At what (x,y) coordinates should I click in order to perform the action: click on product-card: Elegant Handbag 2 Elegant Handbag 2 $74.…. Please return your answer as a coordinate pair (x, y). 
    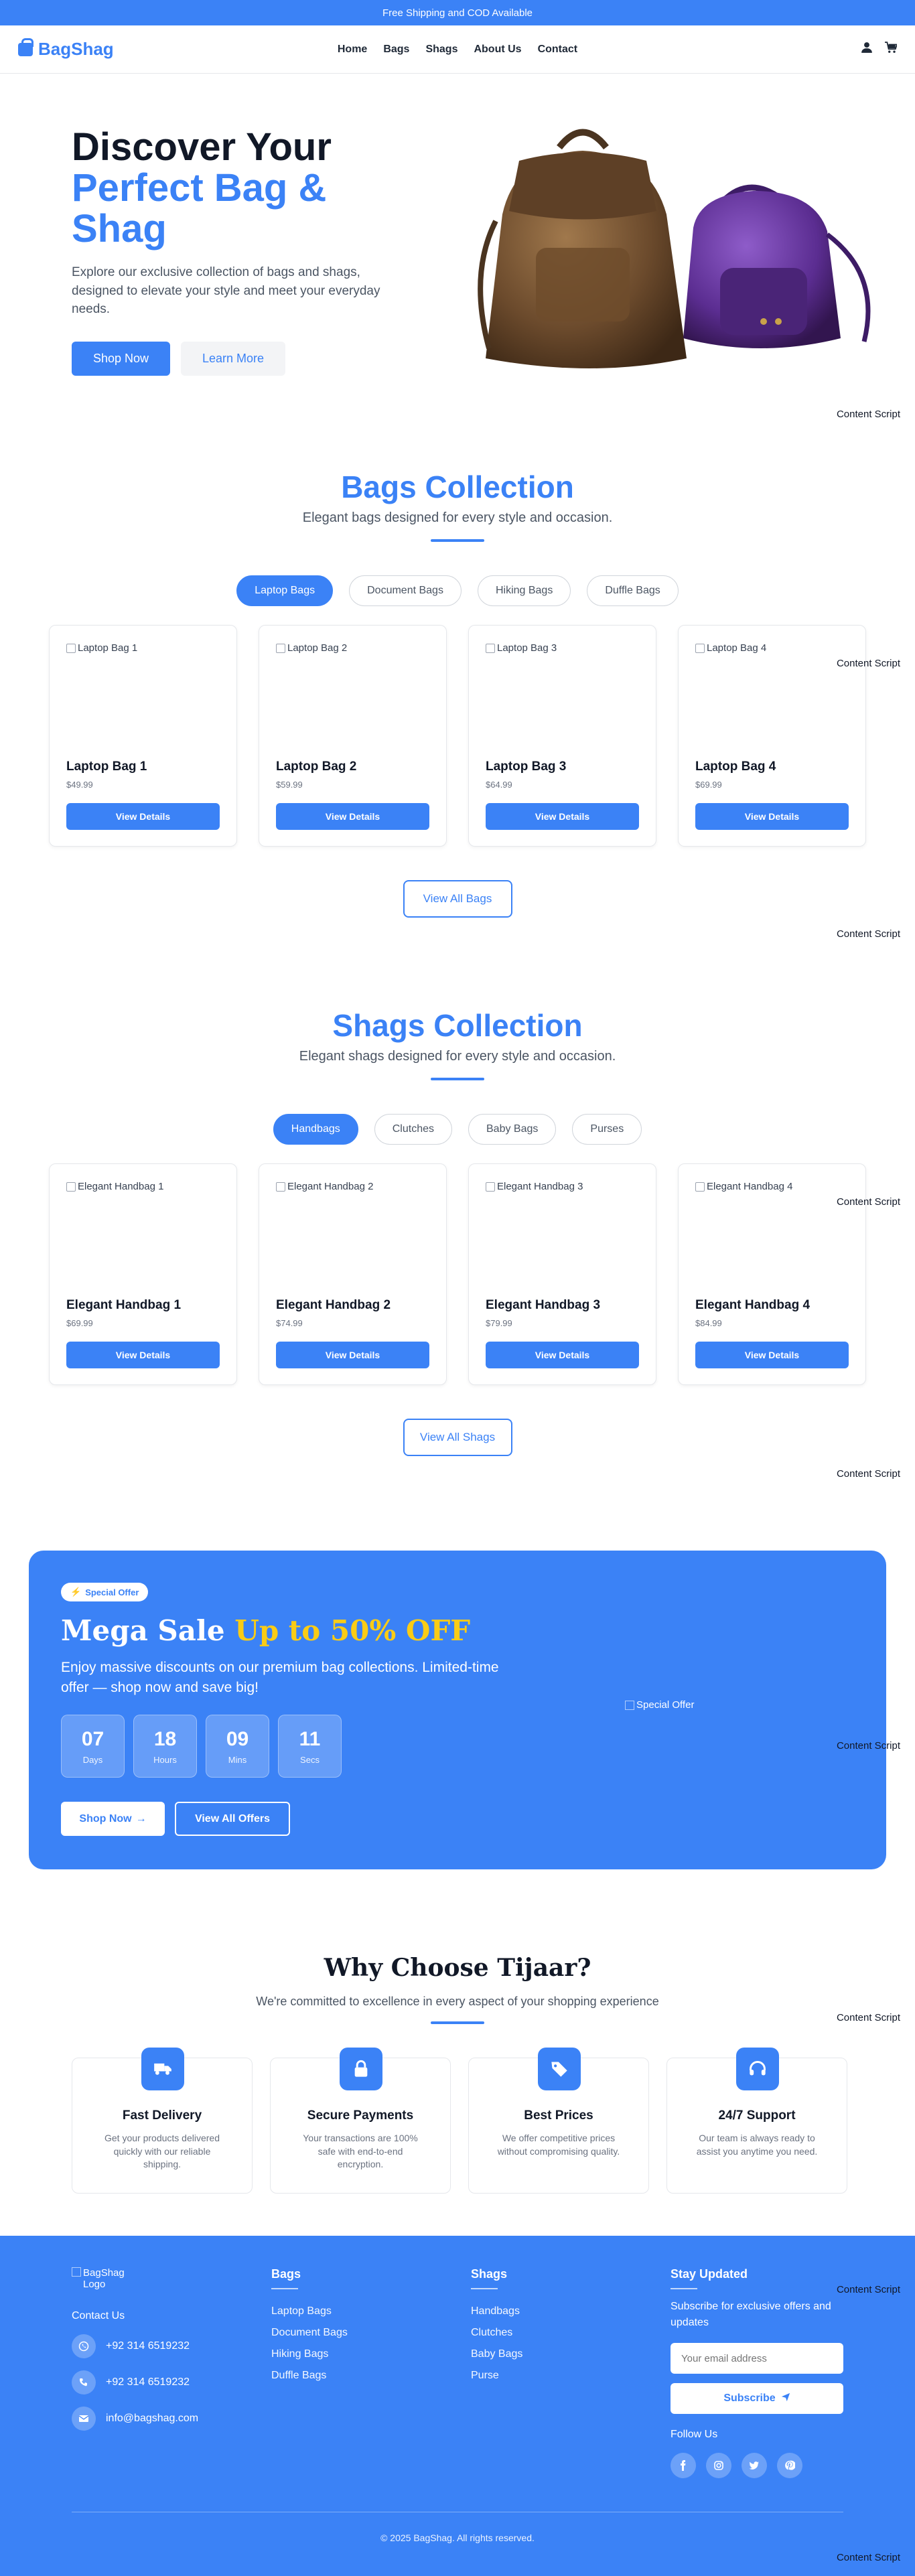
    Looking at the image, I should click on (353, 1274).